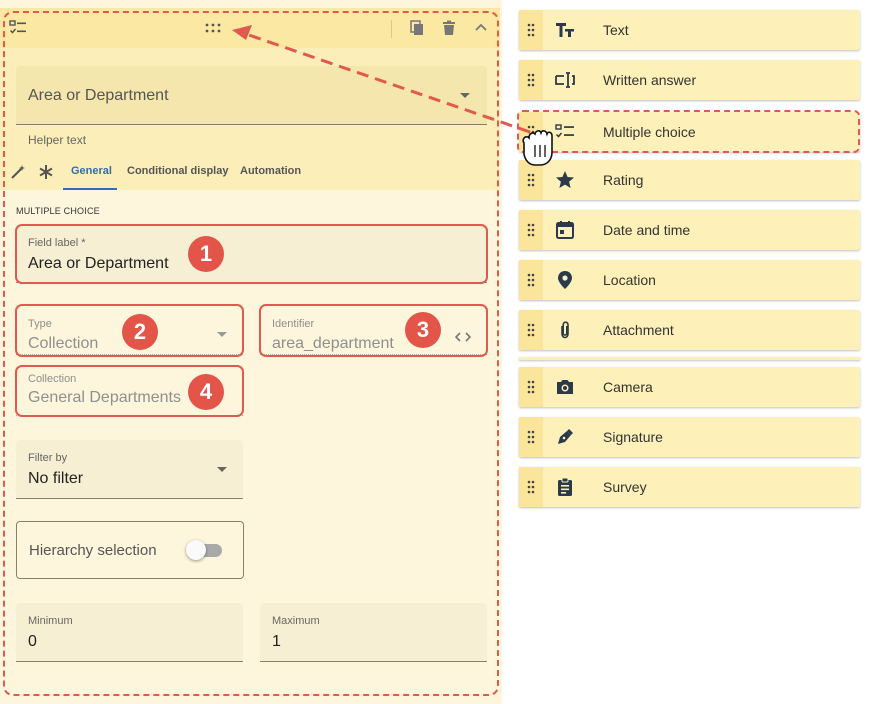  Describe the element at coordinates (104, 397) in the screenshot. I see `collection-value: General Departments` at that location.